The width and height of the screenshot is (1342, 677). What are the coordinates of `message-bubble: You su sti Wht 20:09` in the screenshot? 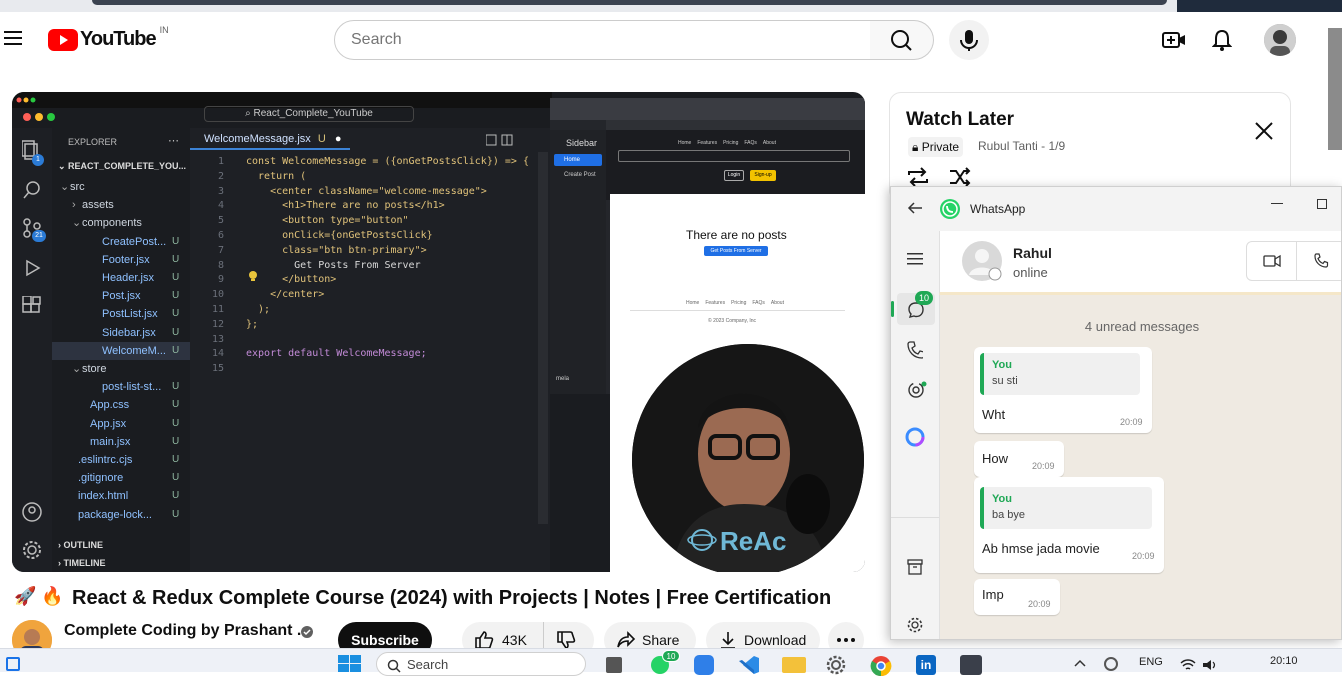 It's located at (1063, 390).